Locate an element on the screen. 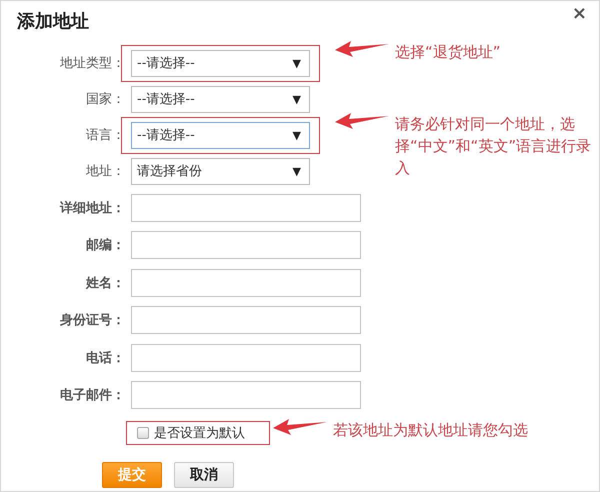 The image size is (600, 492). dialog-title: 添加地址 is located at coordinates (53, 21).